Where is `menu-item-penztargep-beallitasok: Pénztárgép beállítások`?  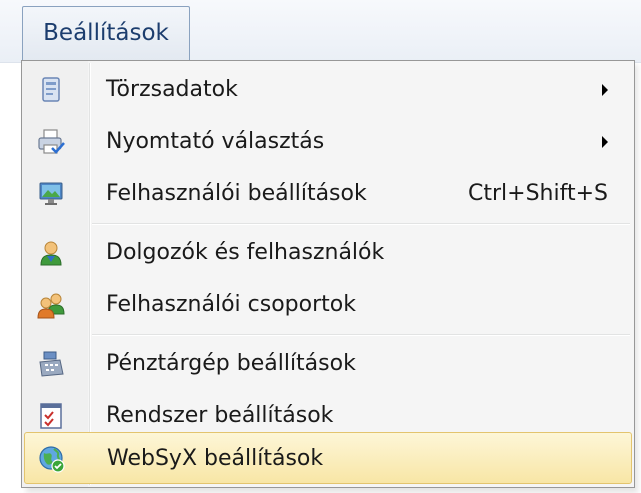 menu-item-penztargep-beallitasok: Pénztárgép beállítások is located at coordinates (328, 364).